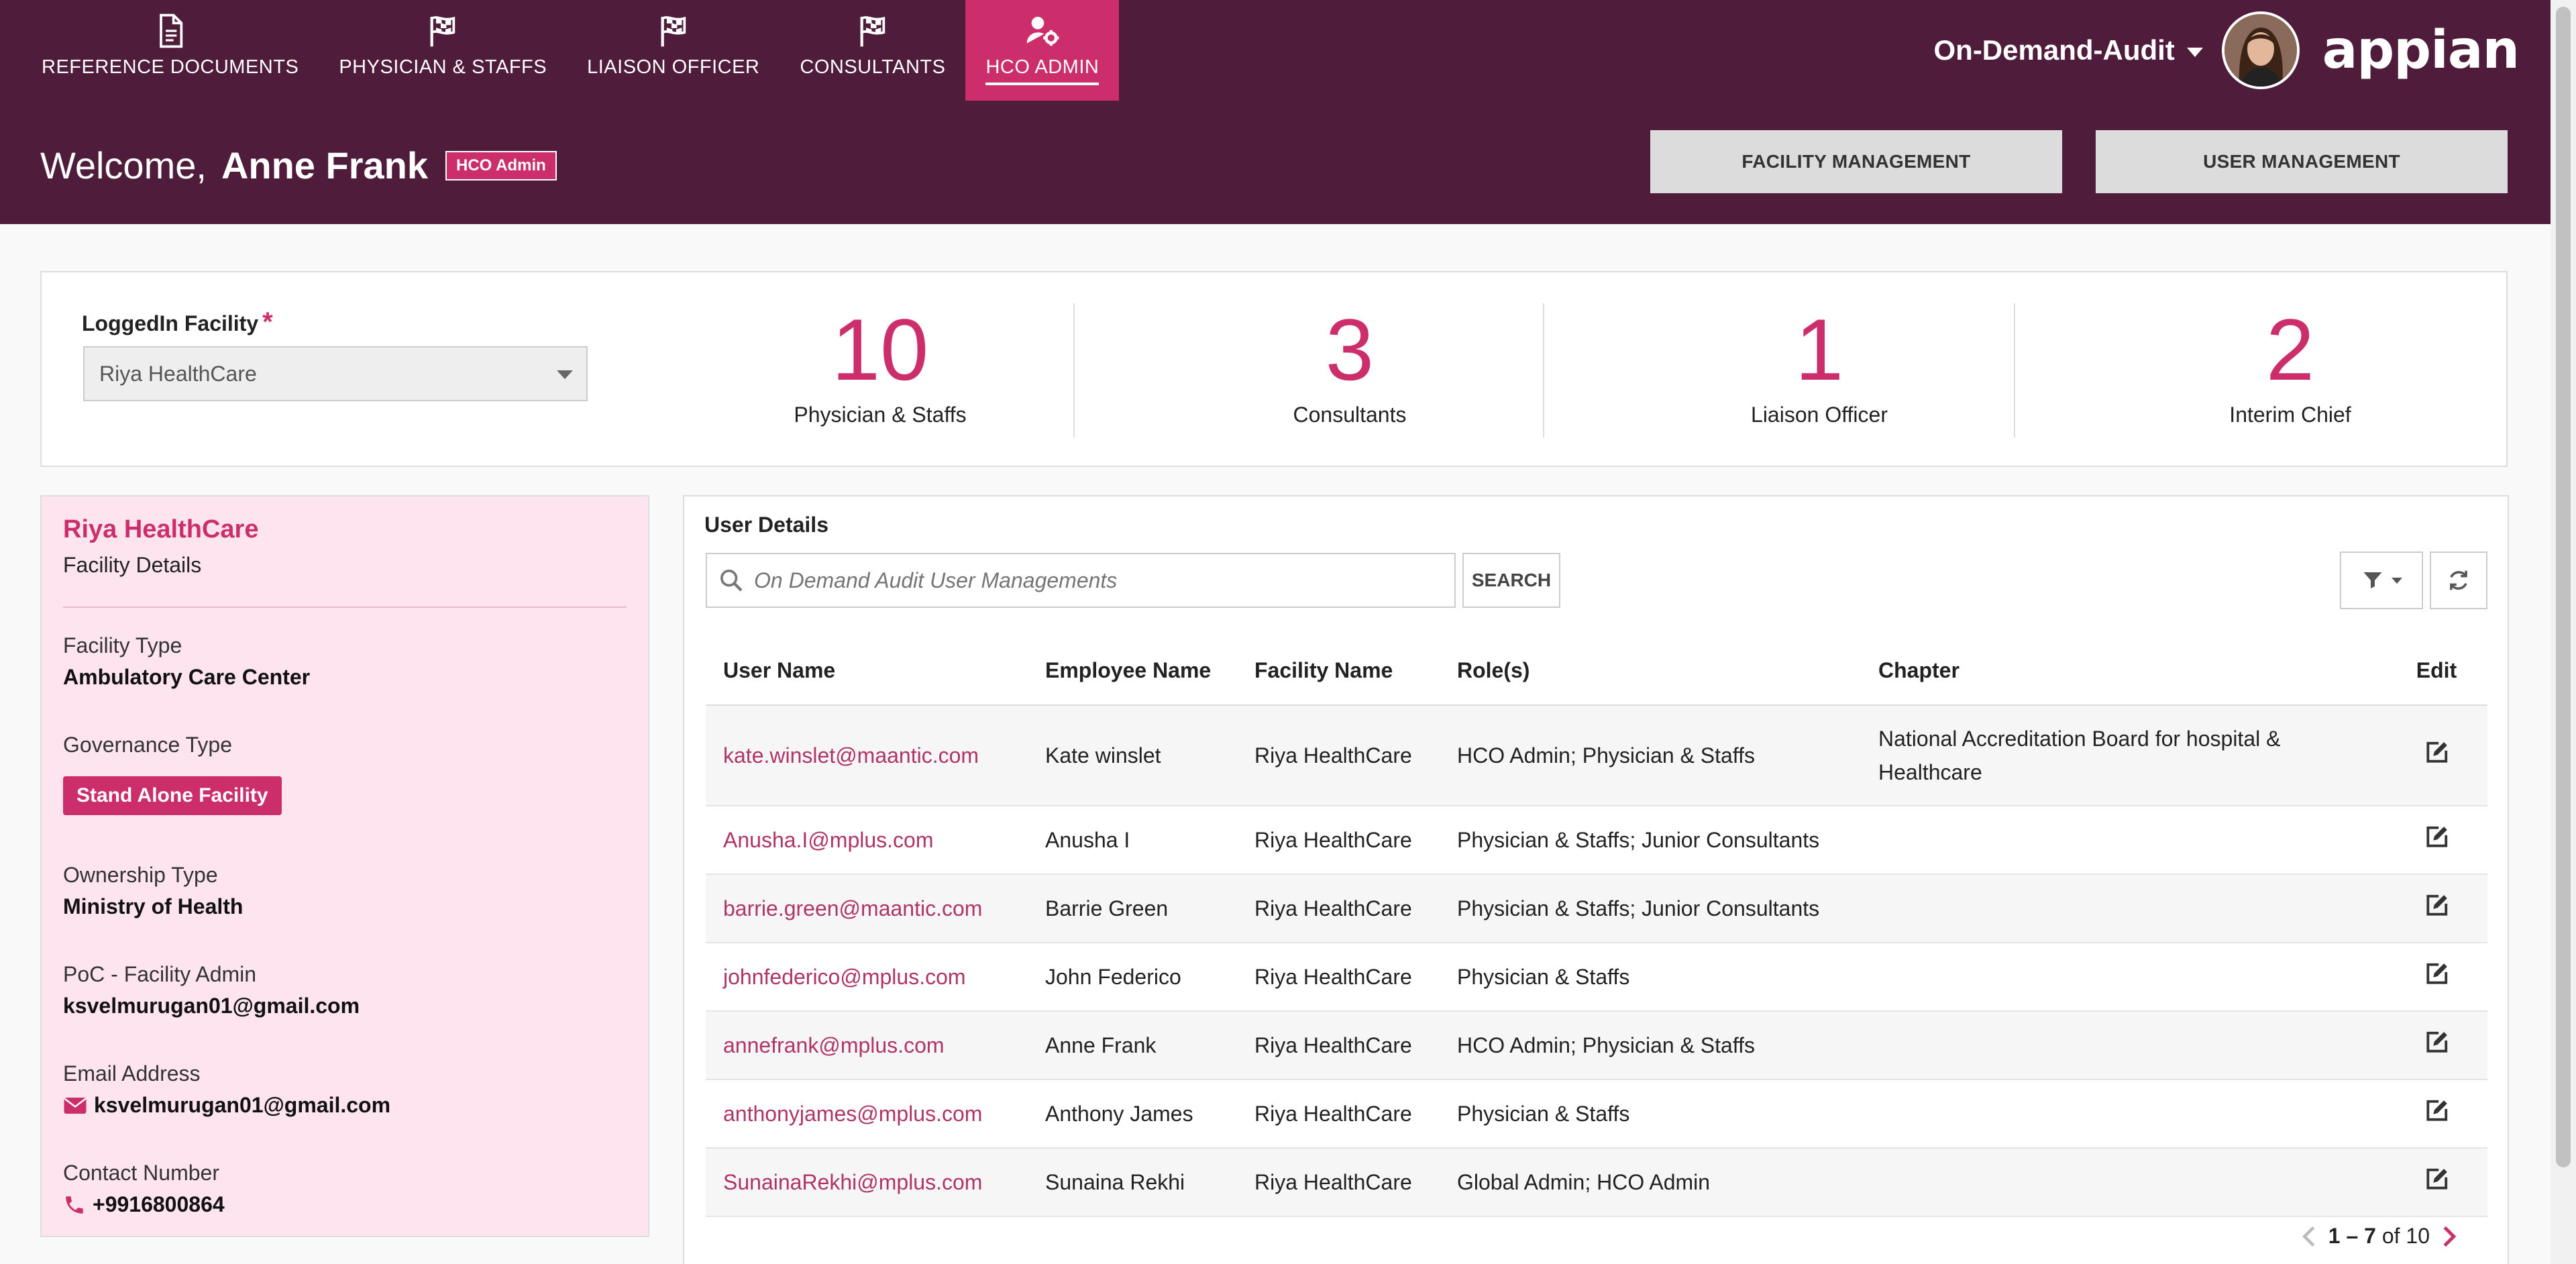 The width and height of the screenshot is (2576, 1264). I want to click on avatar, so click(2260, 50).